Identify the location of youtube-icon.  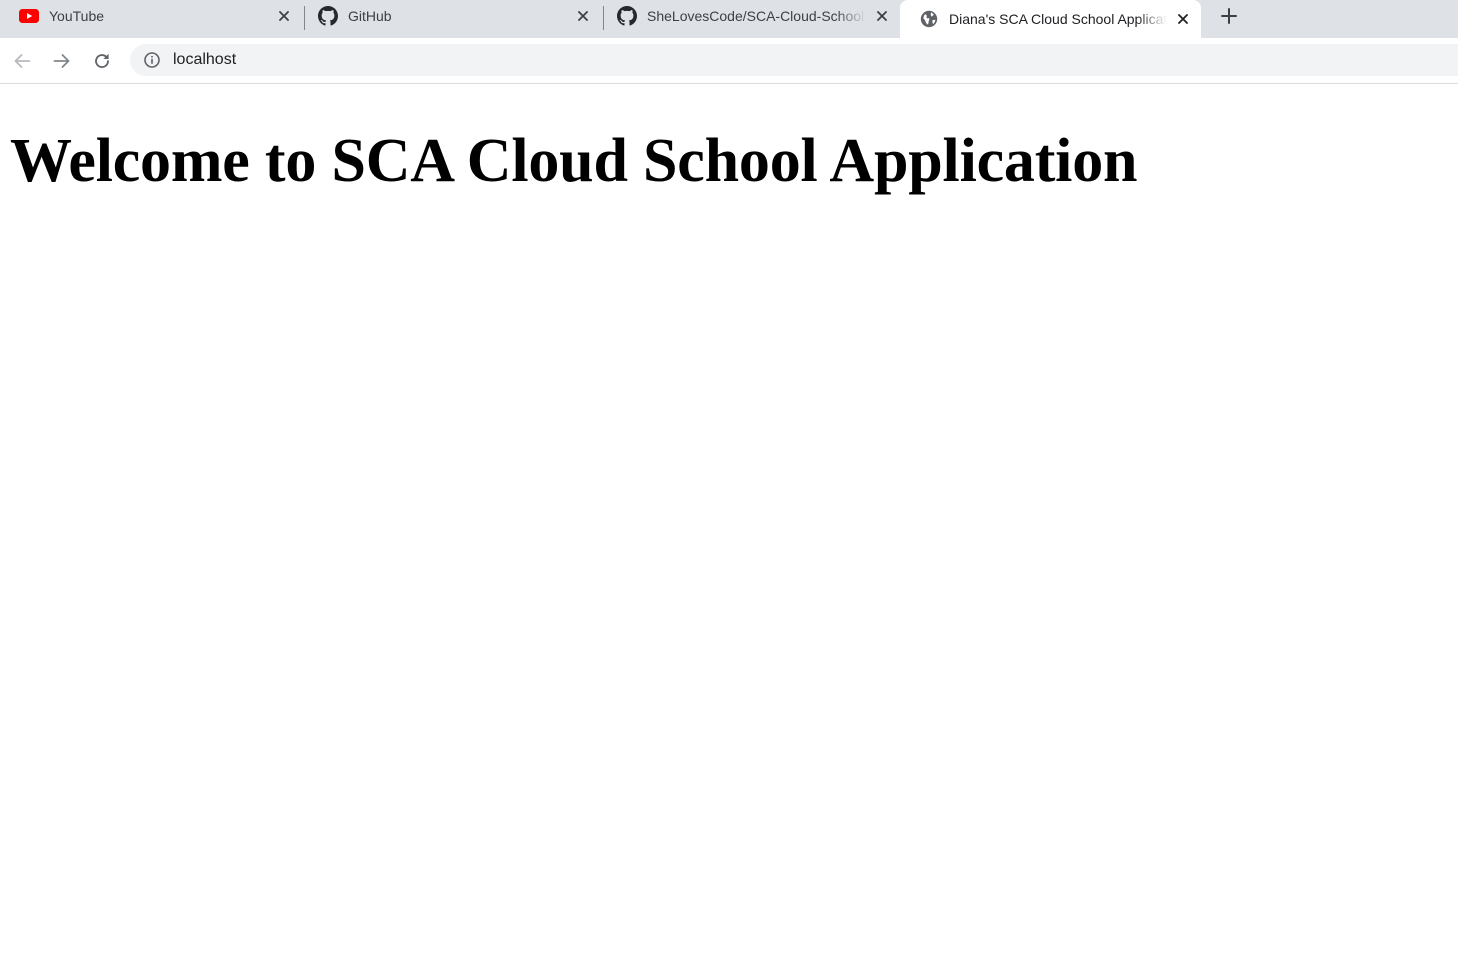
(29, 16).